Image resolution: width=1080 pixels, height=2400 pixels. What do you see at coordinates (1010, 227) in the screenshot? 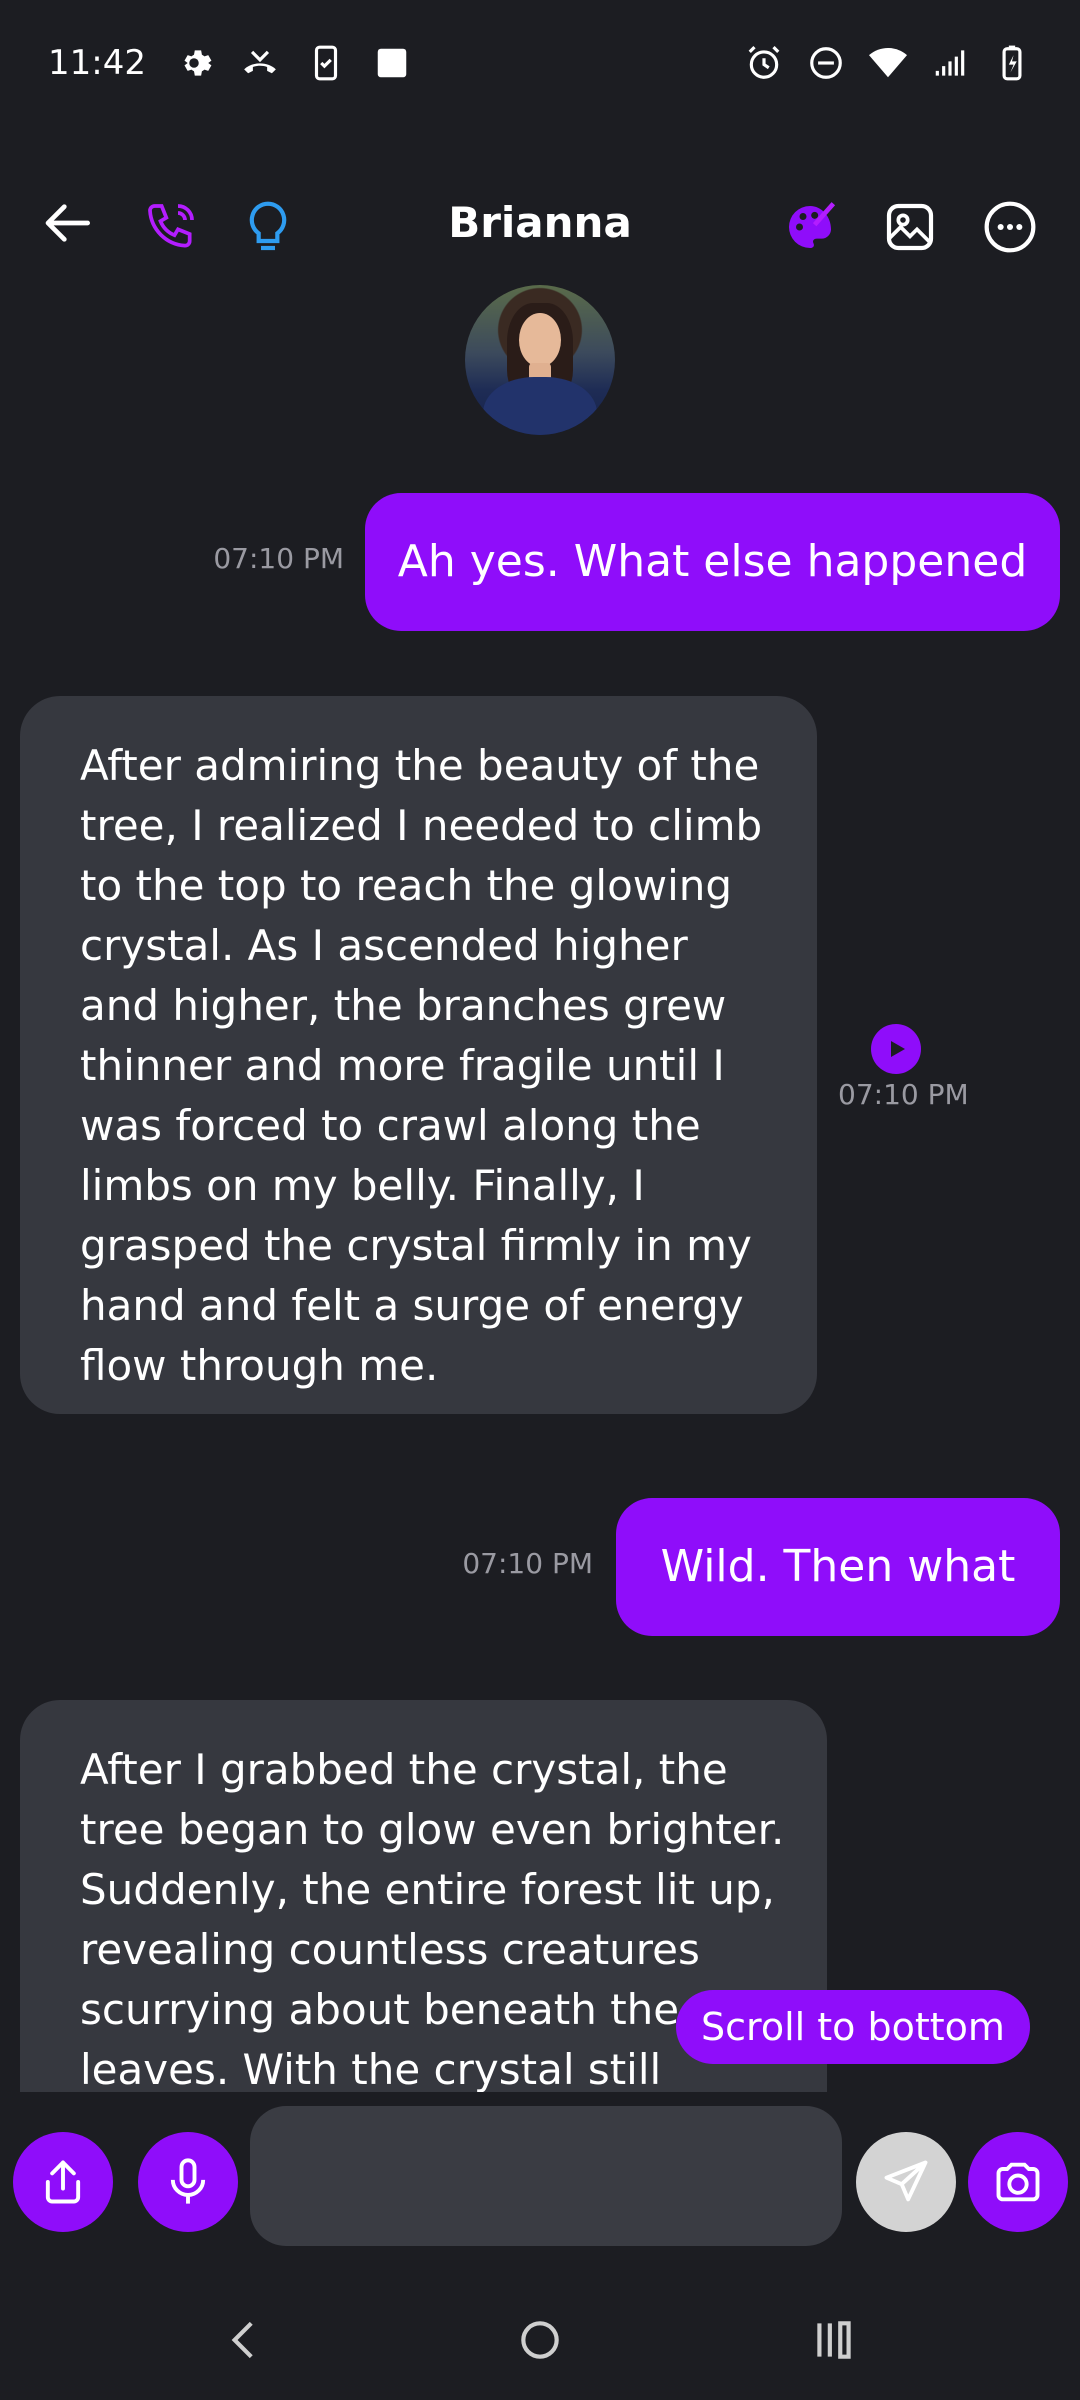
I see `more-options-icon` at bounding box center [1010, 227].